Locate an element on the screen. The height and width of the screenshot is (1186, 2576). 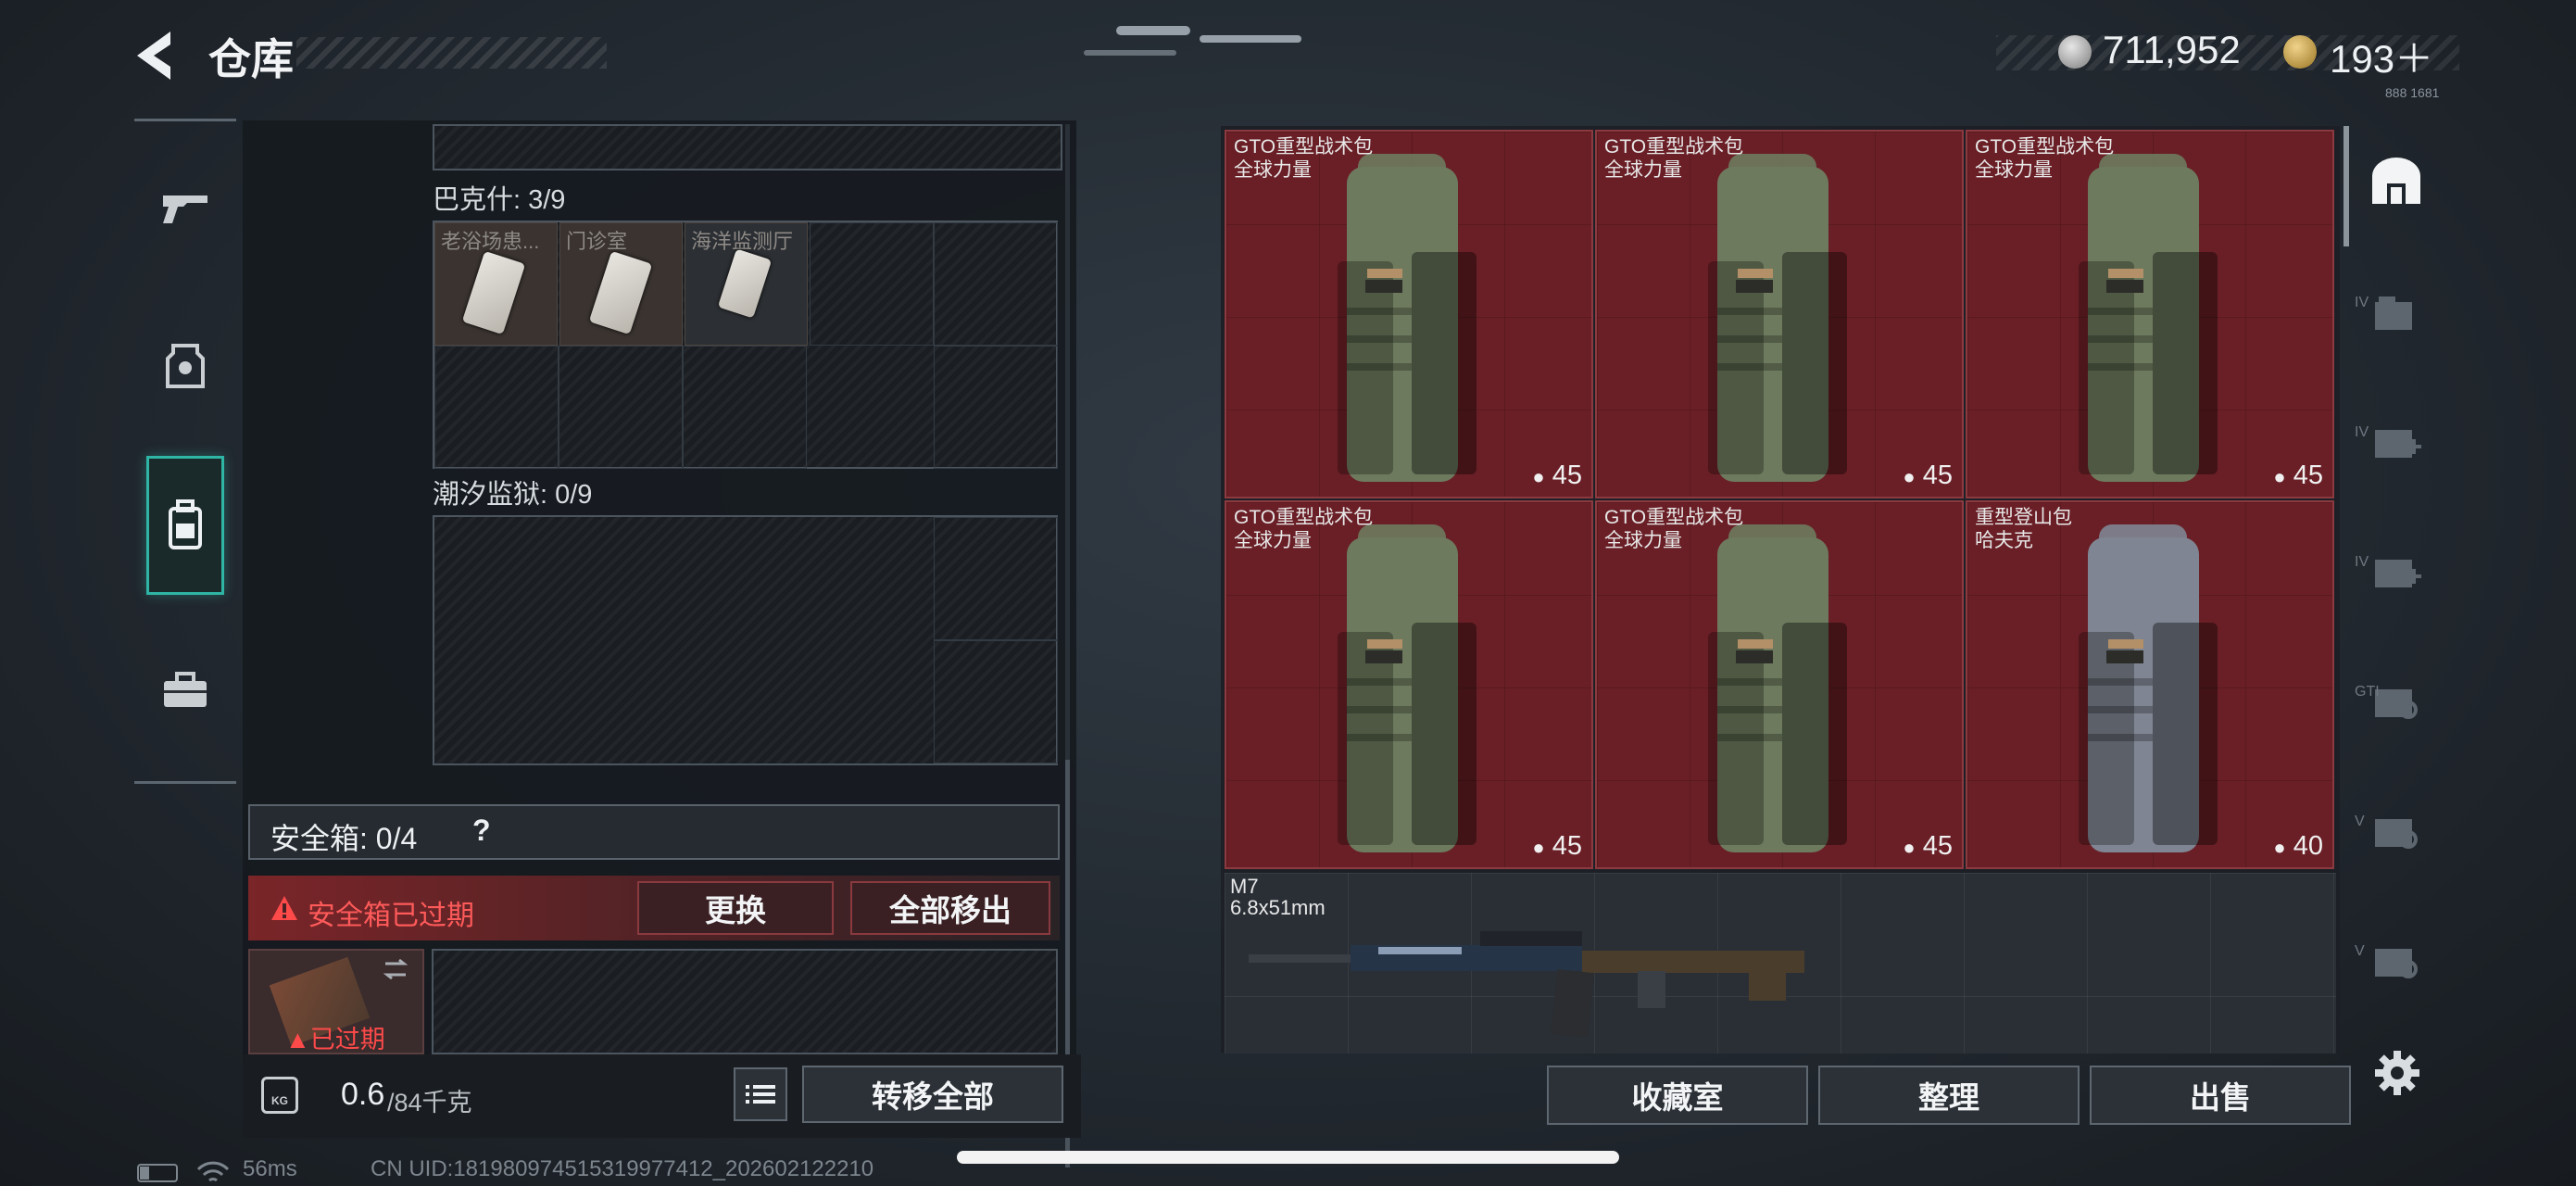
stash-item: 门诊室 is located at coordinates (621, 284).